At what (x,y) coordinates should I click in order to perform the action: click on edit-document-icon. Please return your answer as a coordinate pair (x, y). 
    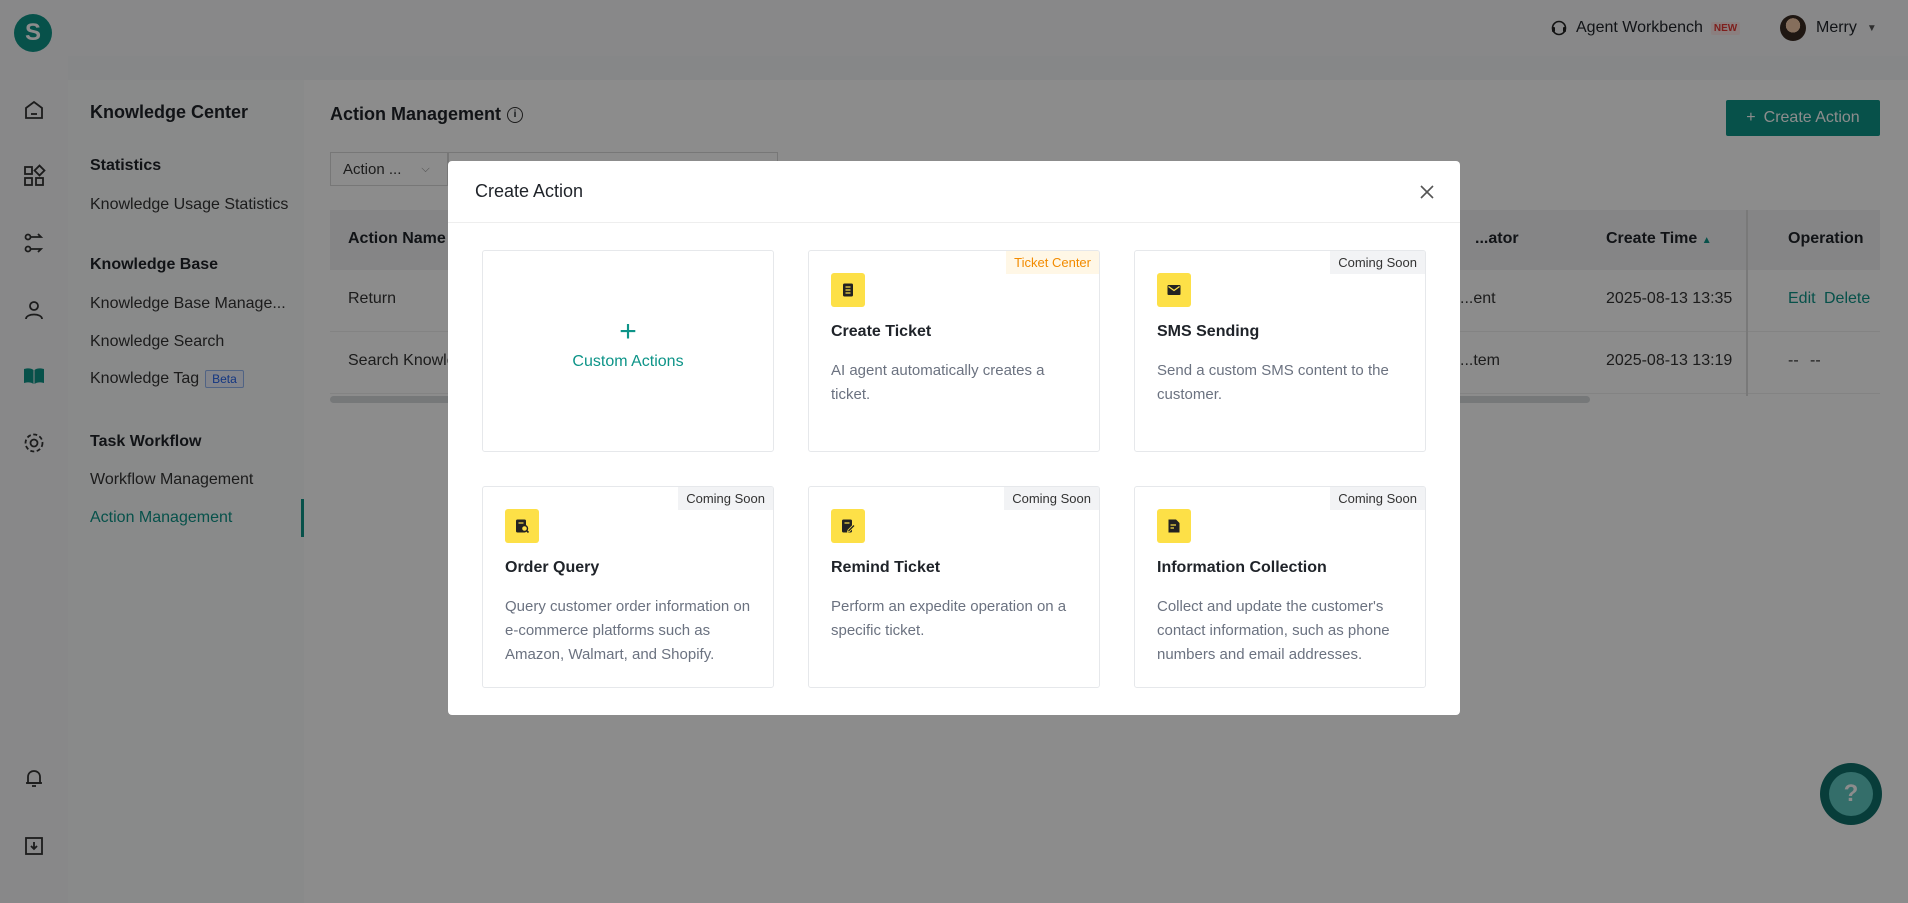
    Looking at the image, I should click on (848, 526).